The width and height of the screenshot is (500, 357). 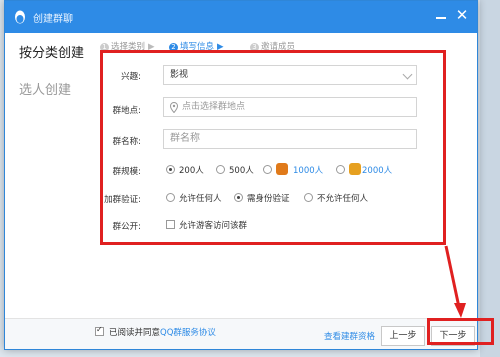 I want to click on group-qualification-link: 查看建群资格, so click(x=349, y=336).